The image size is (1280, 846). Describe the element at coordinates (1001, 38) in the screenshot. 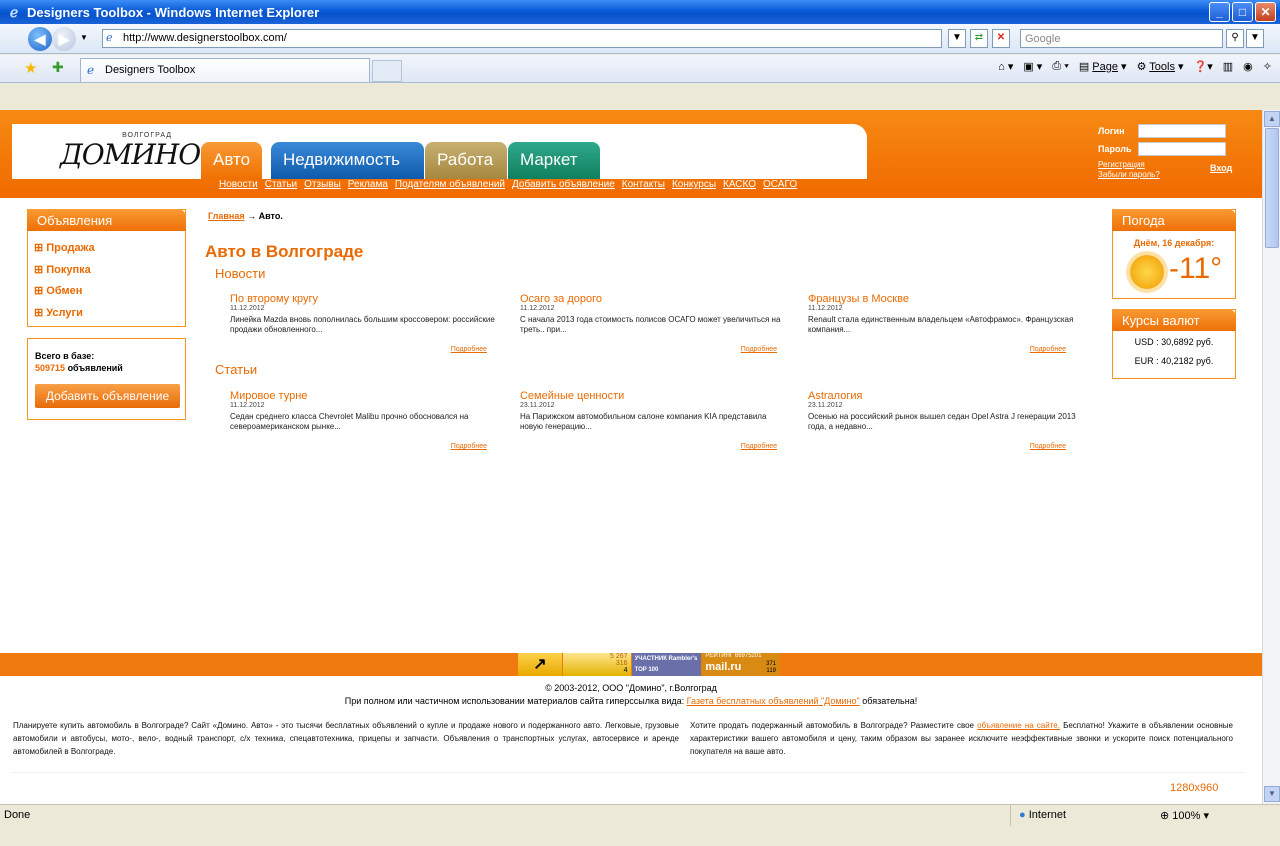

I see `stop-icon: ✕` at that location.